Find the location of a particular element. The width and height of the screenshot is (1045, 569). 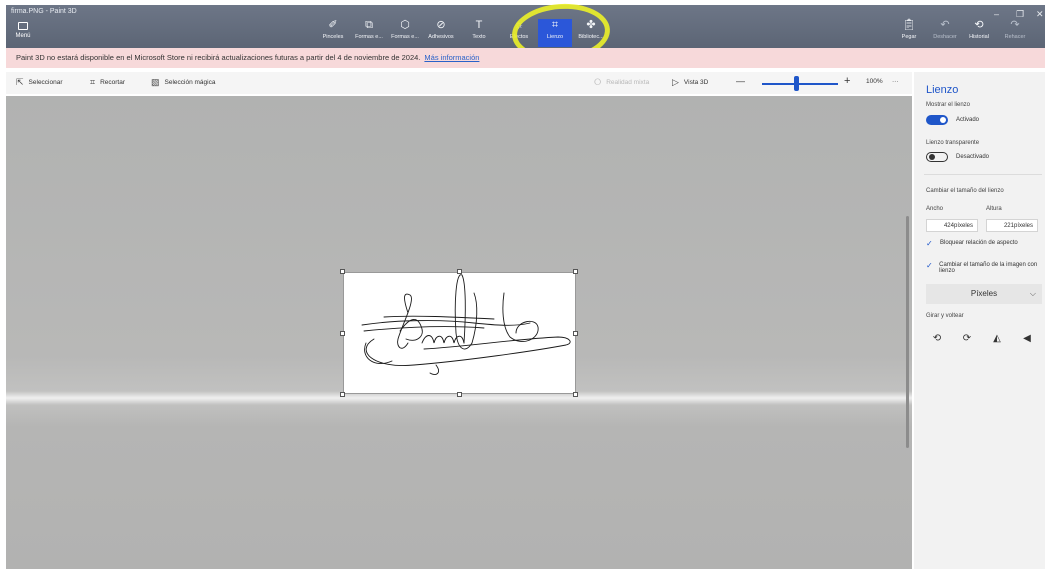

height-field: 221píxeles is located at coordinates (1012, 225).